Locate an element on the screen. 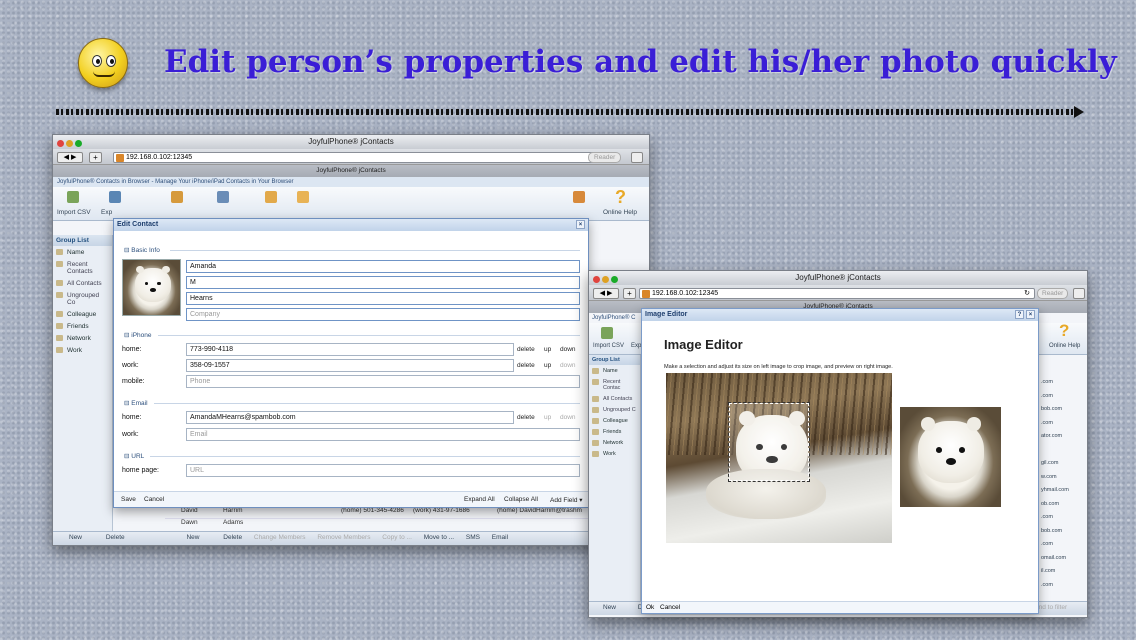 This screenshot has width=1136, height=640. url-section-toggle: ⊟ URL is located at coordinates (134, 456).